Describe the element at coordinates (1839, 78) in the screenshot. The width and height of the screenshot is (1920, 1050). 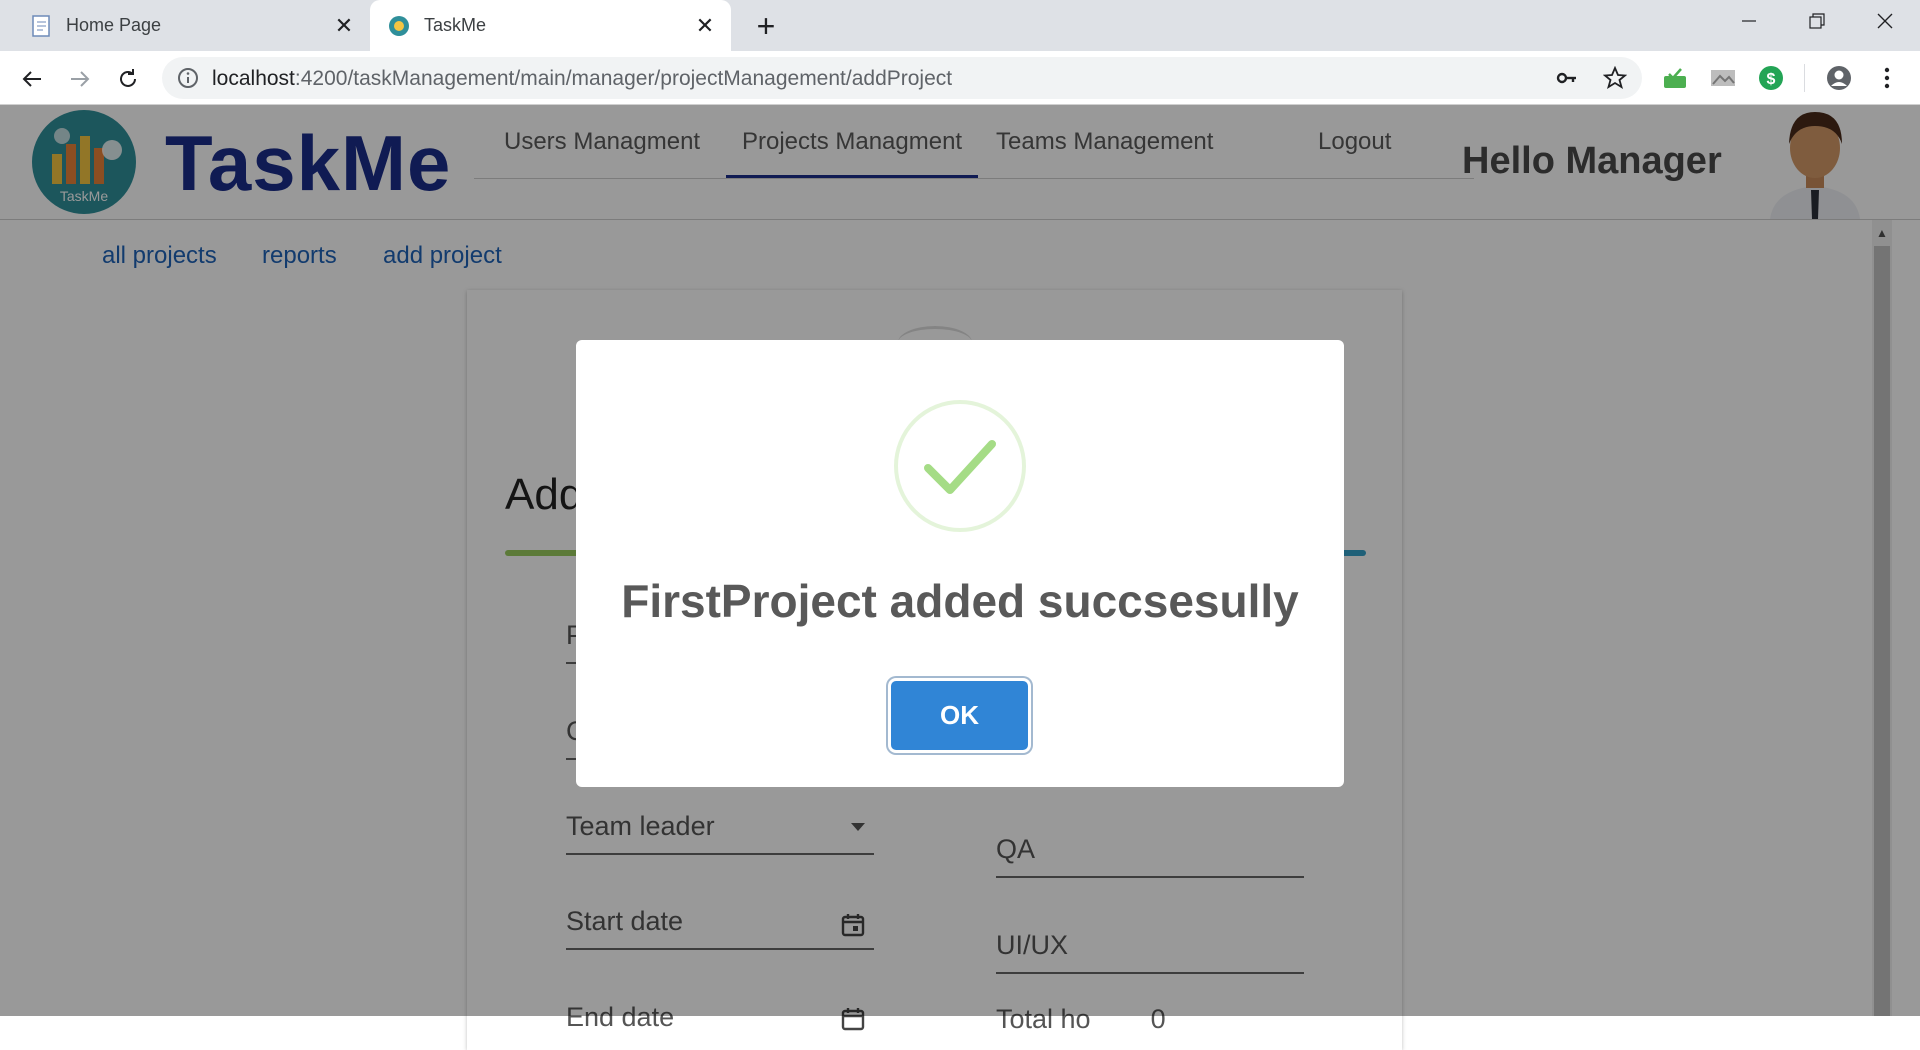
I see `profile-icon` at that location.